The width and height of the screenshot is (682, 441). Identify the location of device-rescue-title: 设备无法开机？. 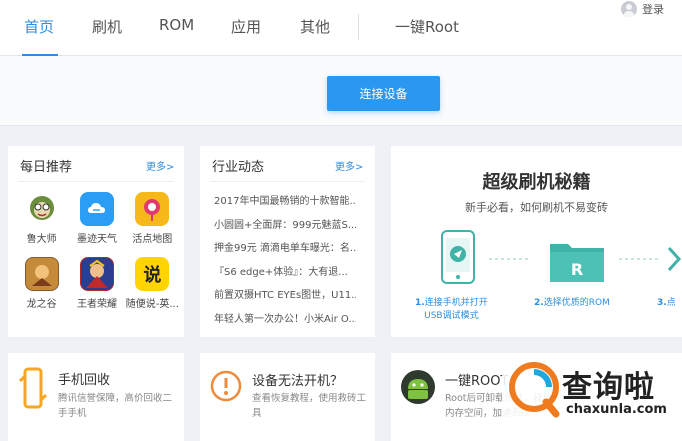
(298, 381).